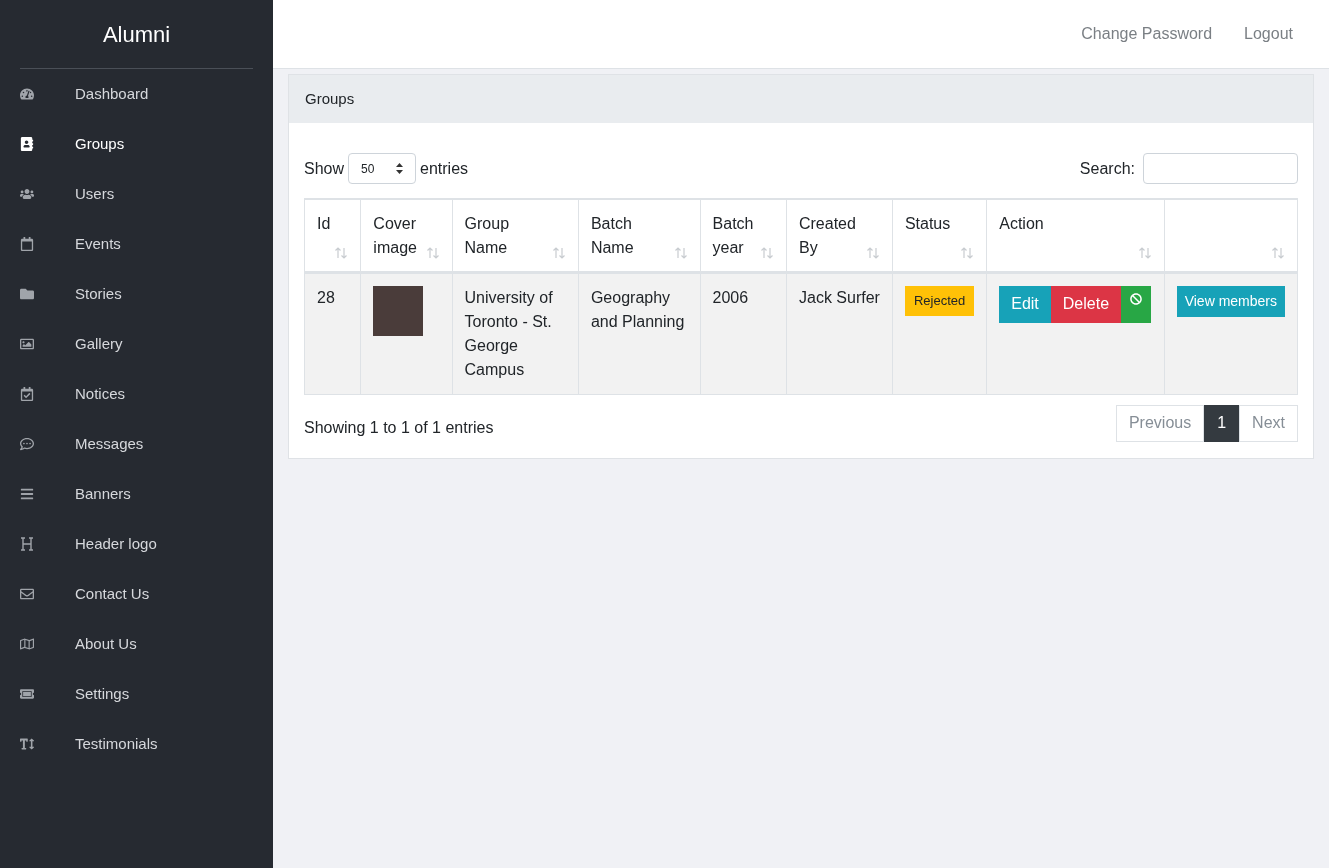 Image resolution: width=1329 pixels, height=868 pixels. I want to click on nav-link: Logout, so click(1268, 34).